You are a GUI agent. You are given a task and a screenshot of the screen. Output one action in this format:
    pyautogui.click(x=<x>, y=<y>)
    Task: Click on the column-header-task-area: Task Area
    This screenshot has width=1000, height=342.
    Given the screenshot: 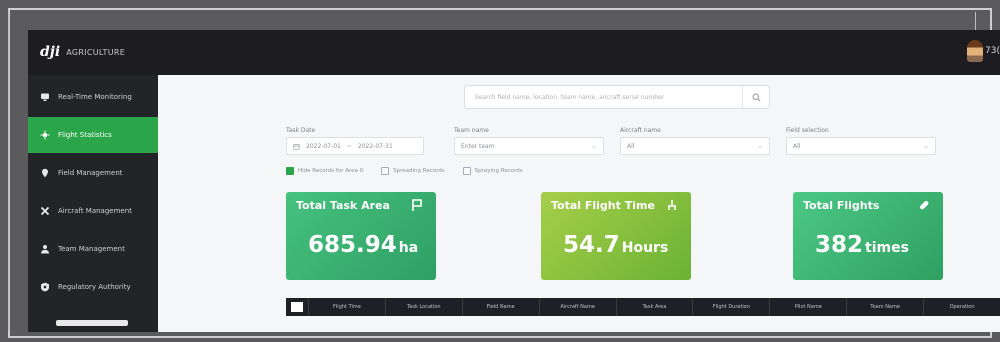 What is the action you would take?
    pyautogui.click(x=654, y=307)
    